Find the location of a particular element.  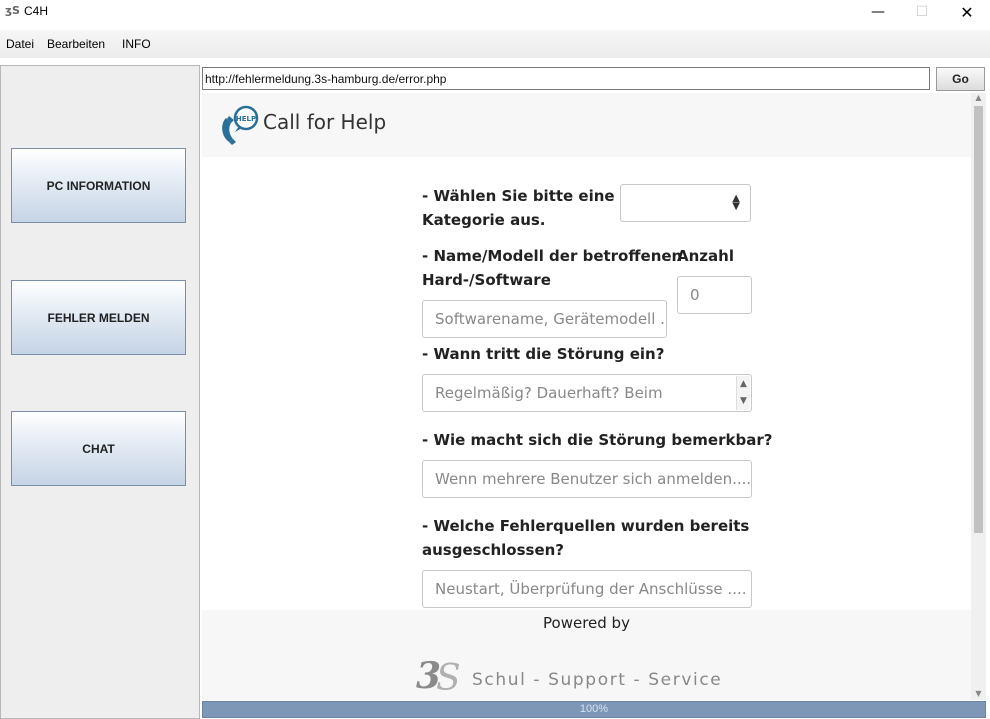

page-header: HELP Call for Help is located at coordinates (586, 125).